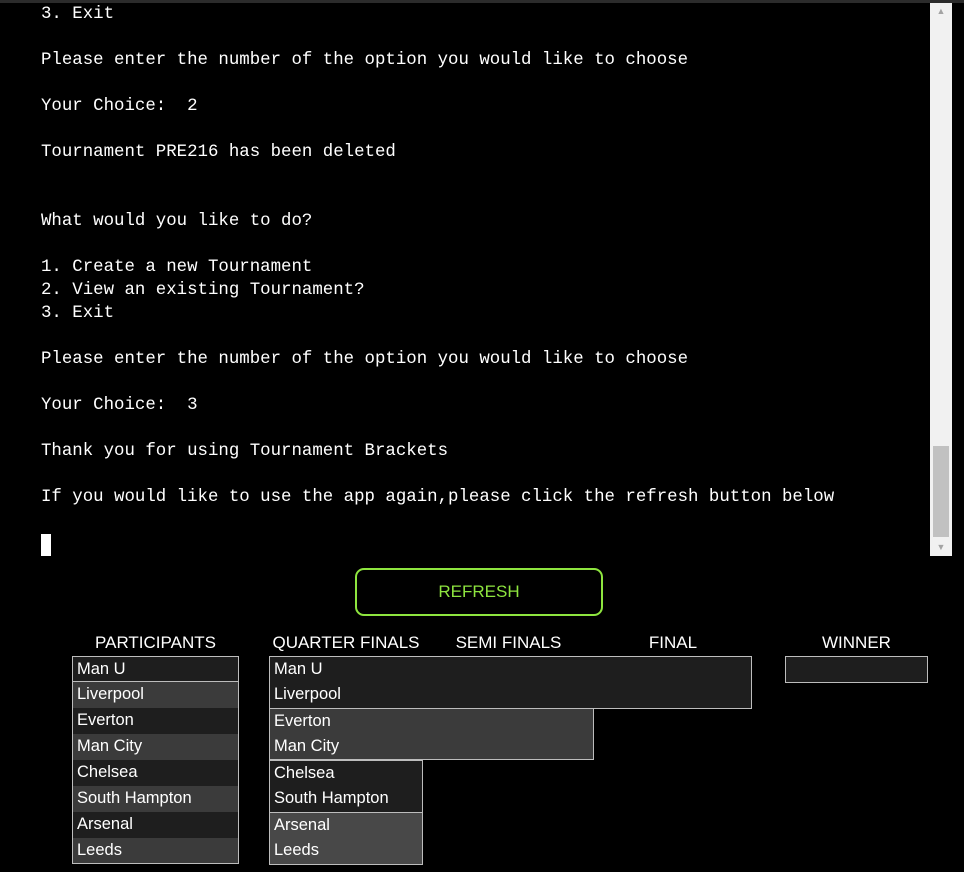  Describe the element at coordinates (346, 695) in the screenshot. I see `quarter-final-cell: Liverpool` at that location.